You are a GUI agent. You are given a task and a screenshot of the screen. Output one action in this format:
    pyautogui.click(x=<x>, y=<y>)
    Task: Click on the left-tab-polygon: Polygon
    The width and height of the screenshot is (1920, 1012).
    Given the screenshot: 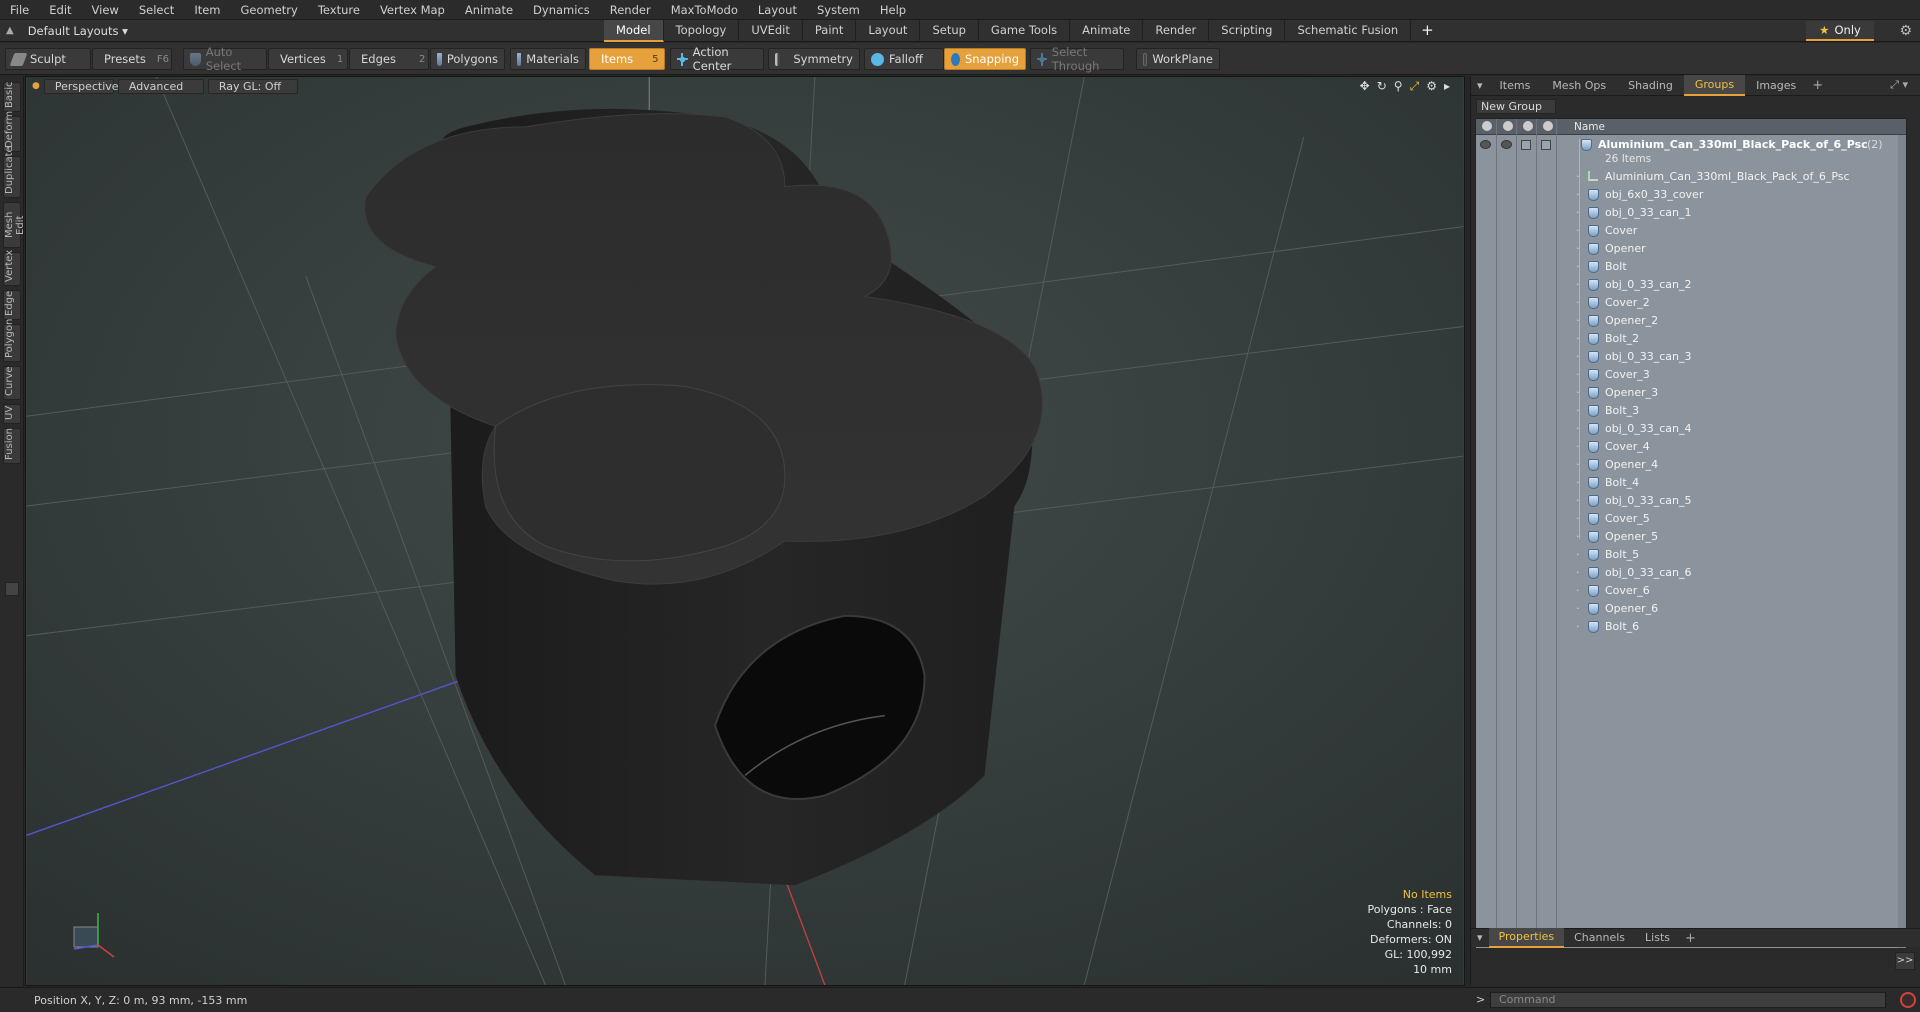 What is the action you would take?
    pyautogui.click(x=12, y=340)
    